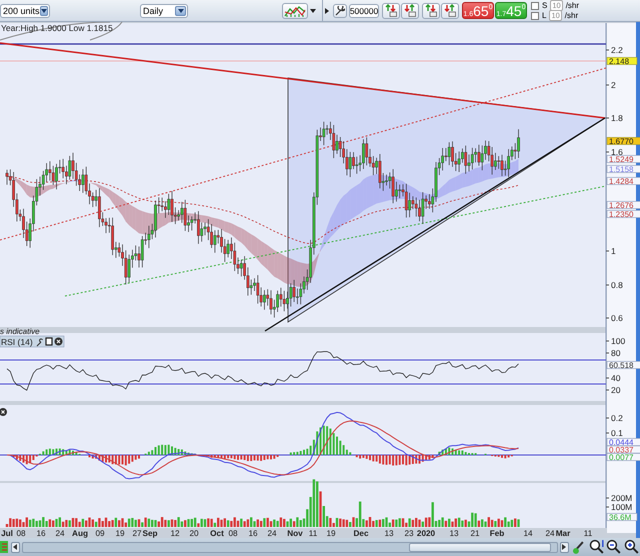 This screenshot has height=556, width=640. What do you see at coordinates (623, 449) in the screenshot?
I see `value-tag: 0.0337` at bounding box center [623, 449].